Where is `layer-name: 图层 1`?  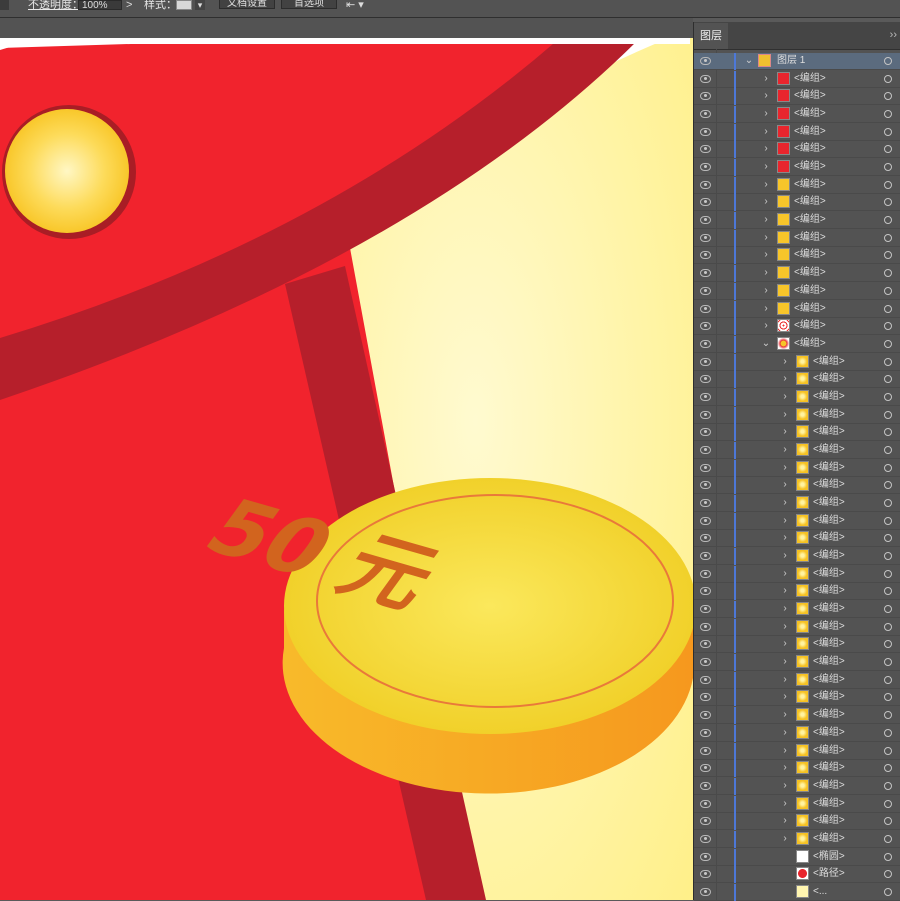 layer-name: 图层 1 is located at coordinates (791, 61).